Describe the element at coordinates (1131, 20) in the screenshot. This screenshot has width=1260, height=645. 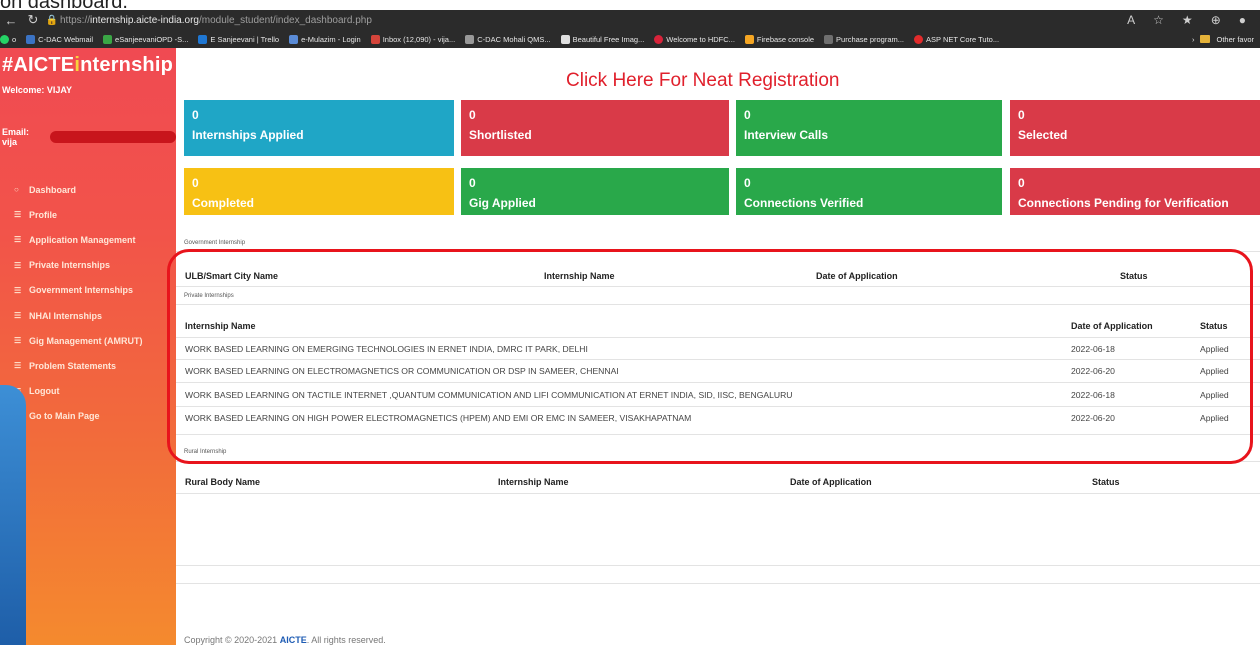
I see `read-aloud-icon: A` at that location.